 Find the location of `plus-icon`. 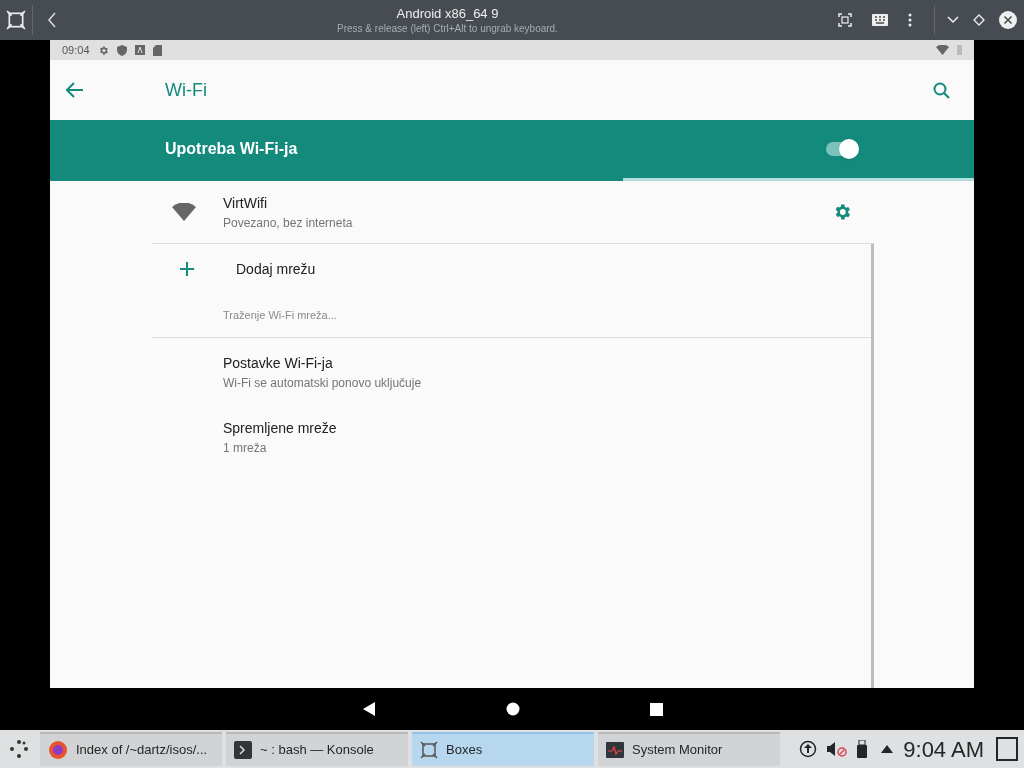

plus-icon is located at coordinates (187, 269).